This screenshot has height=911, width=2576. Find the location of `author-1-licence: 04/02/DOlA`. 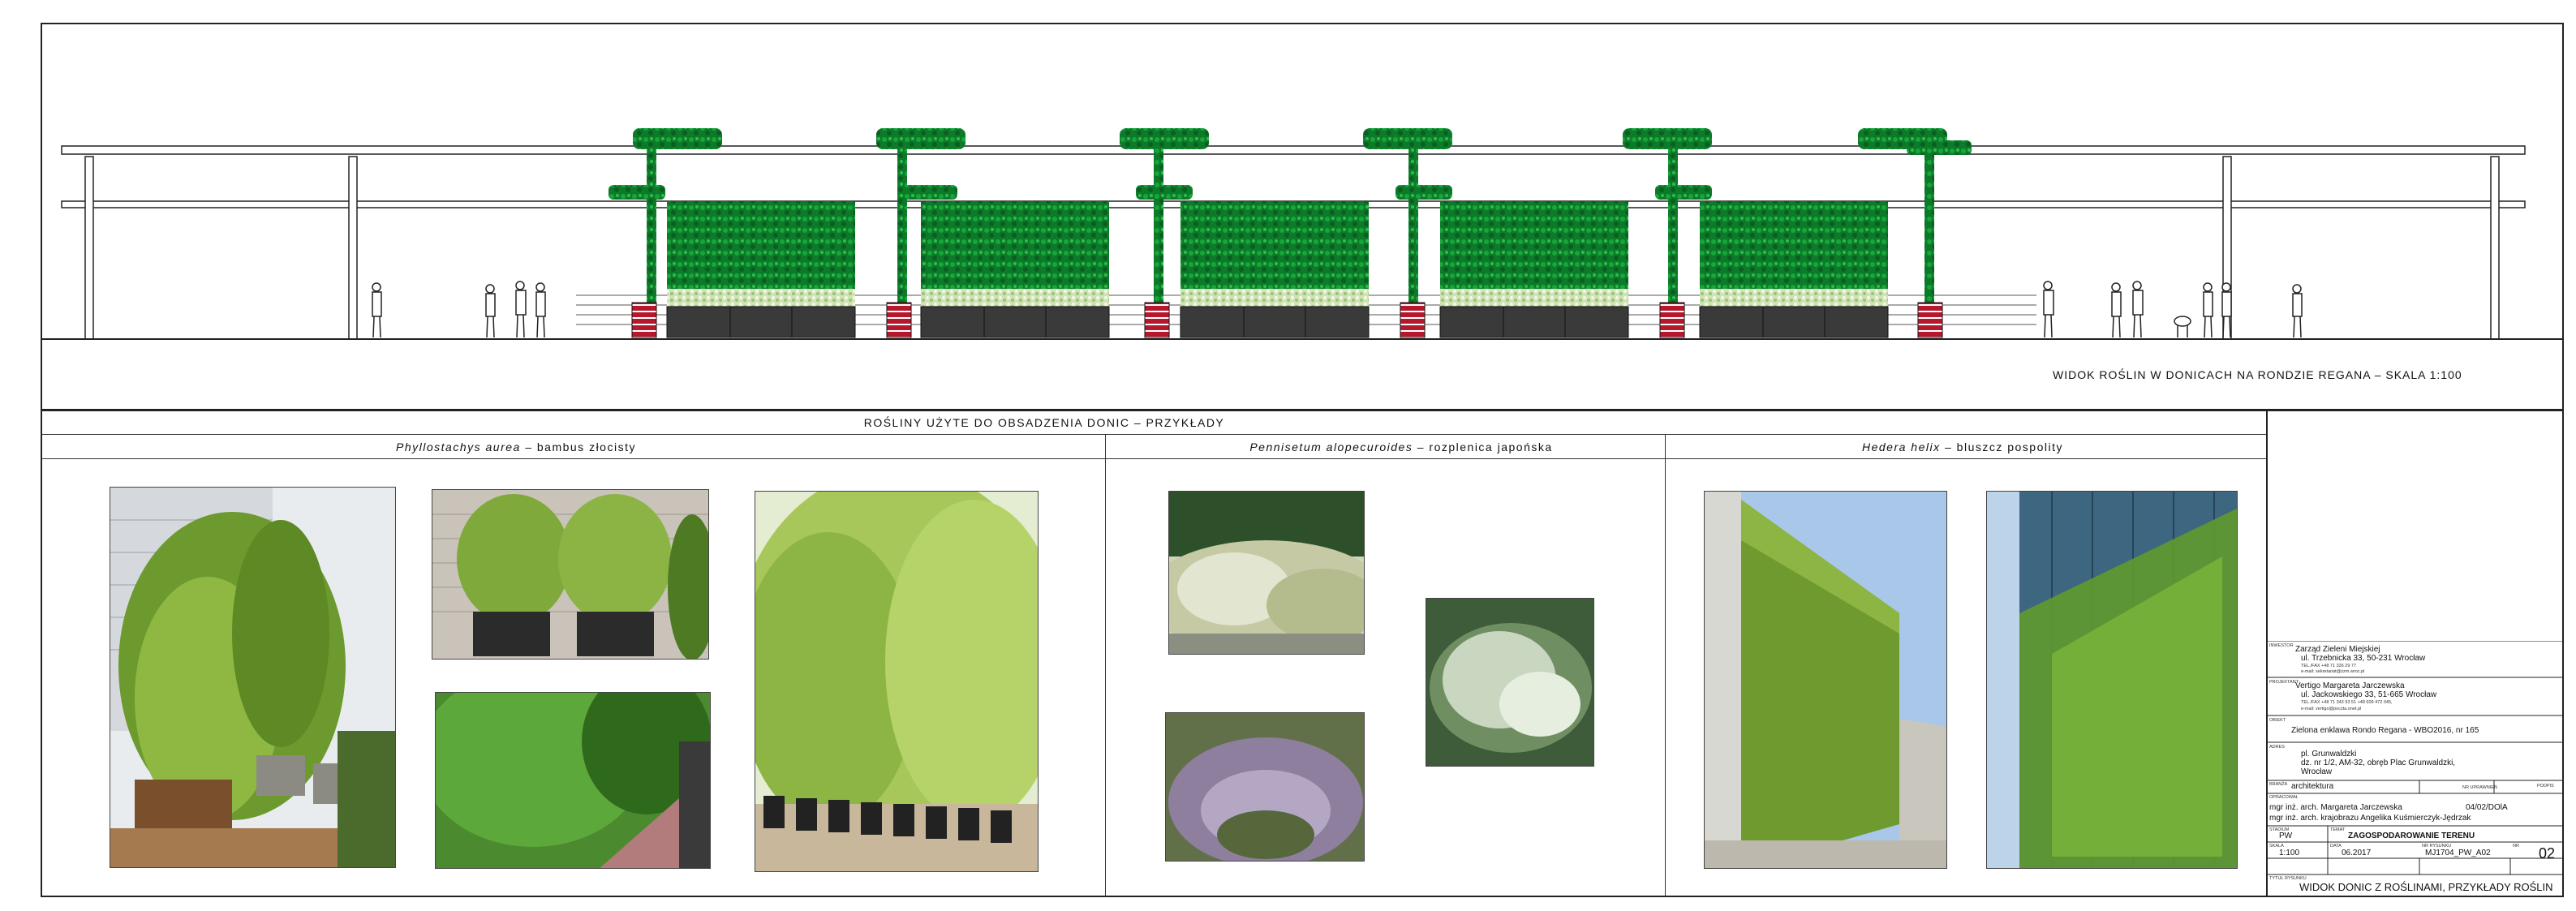

author-1-licence: 04/02/DOlA is located at coordinates (2487, 807).